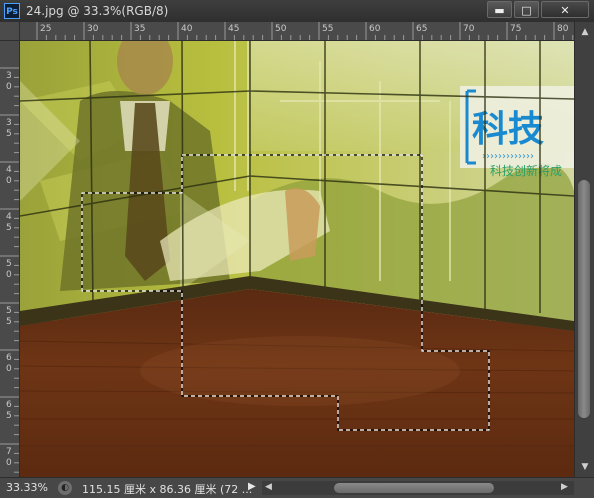  I want to click on horizontal-scroll-thumb, so click(414, 488).